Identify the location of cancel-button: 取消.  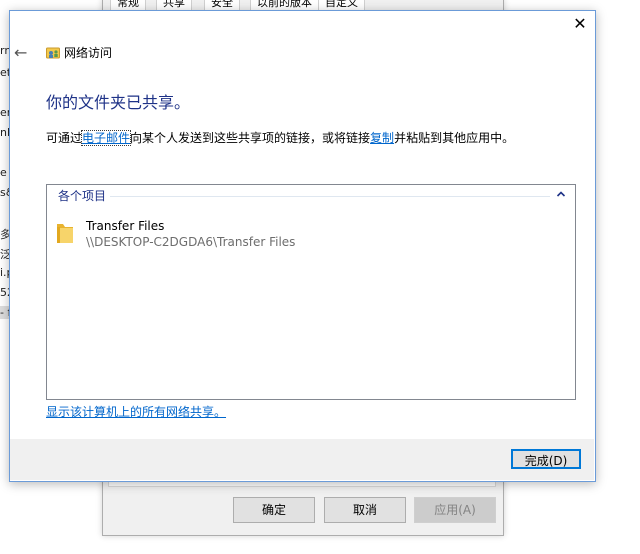
(365, 510).